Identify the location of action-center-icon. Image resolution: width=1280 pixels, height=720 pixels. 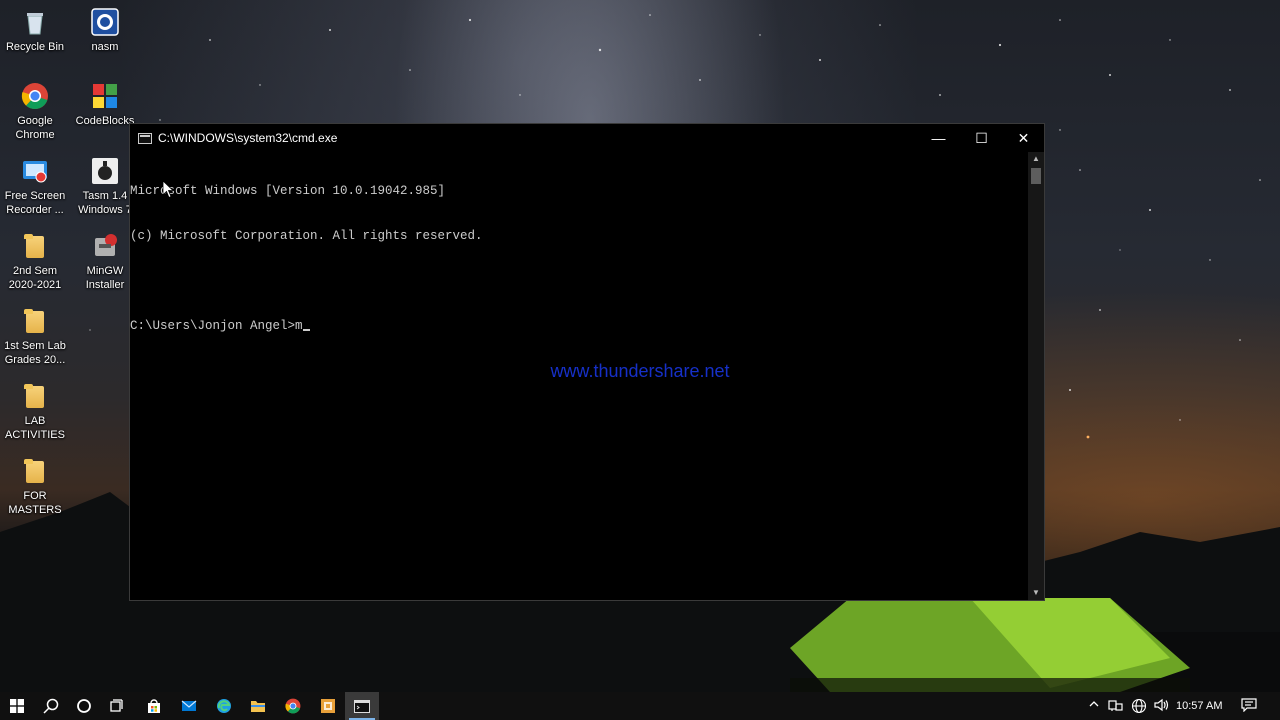
(1249, 706).